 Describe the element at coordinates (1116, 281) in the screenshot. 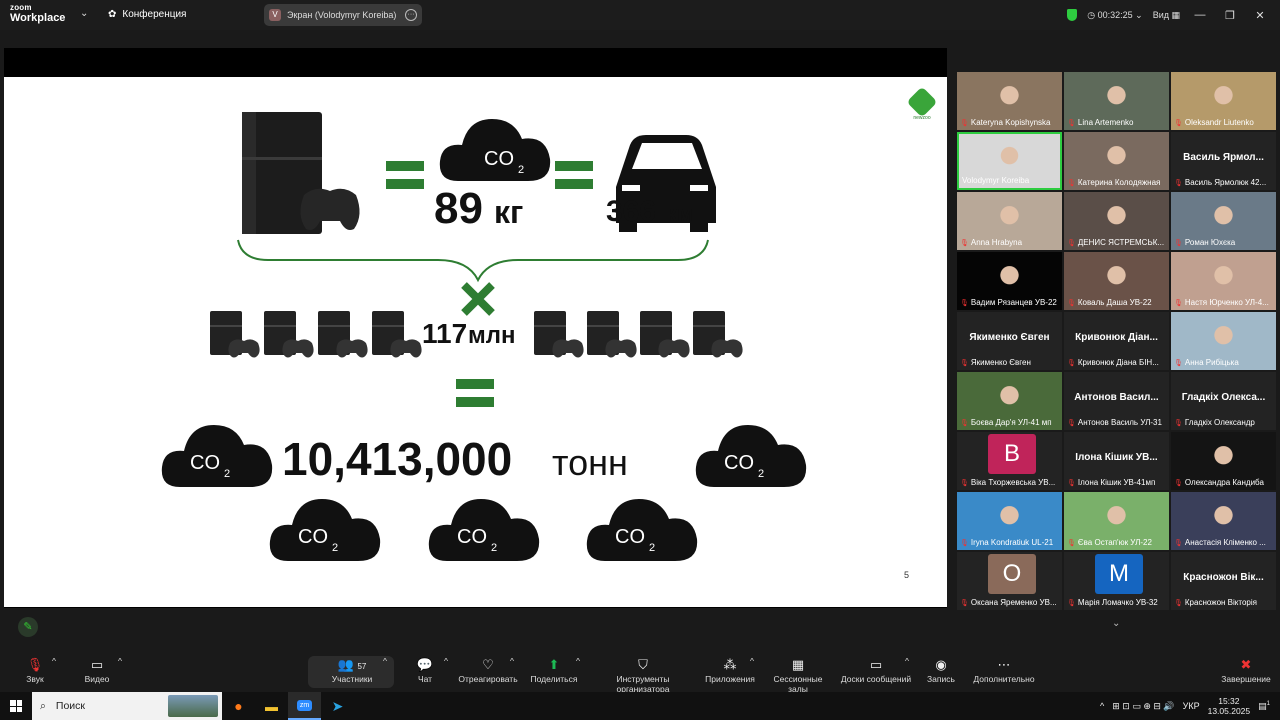

I see `participant-tile: 🎙 Коваль Даша УВ-22` at that location.